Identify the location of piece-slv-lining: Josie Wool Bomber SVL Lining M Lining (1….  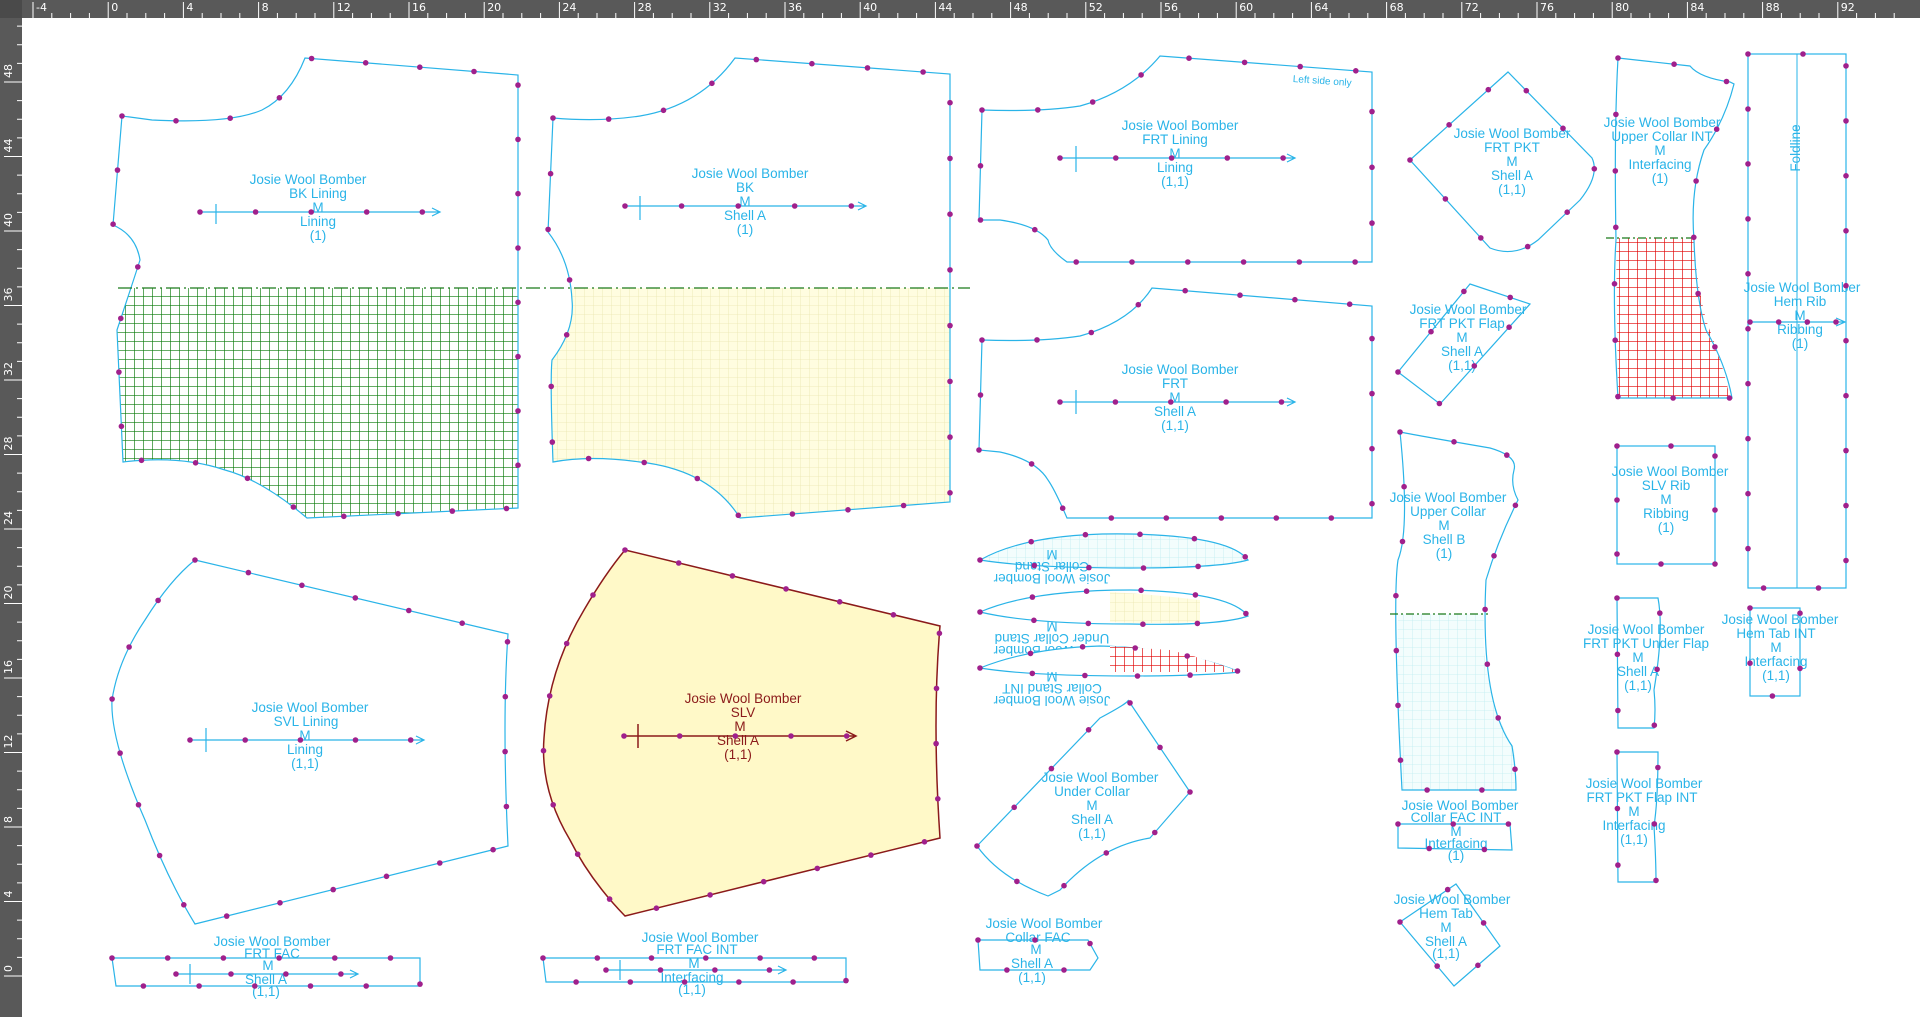
(310, 742).